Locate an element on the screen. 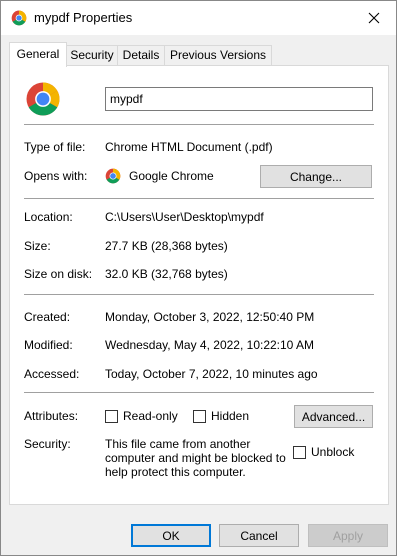  location-value: C:\Users\User\Desktop\mypdf is located at coordinates (184, 217).